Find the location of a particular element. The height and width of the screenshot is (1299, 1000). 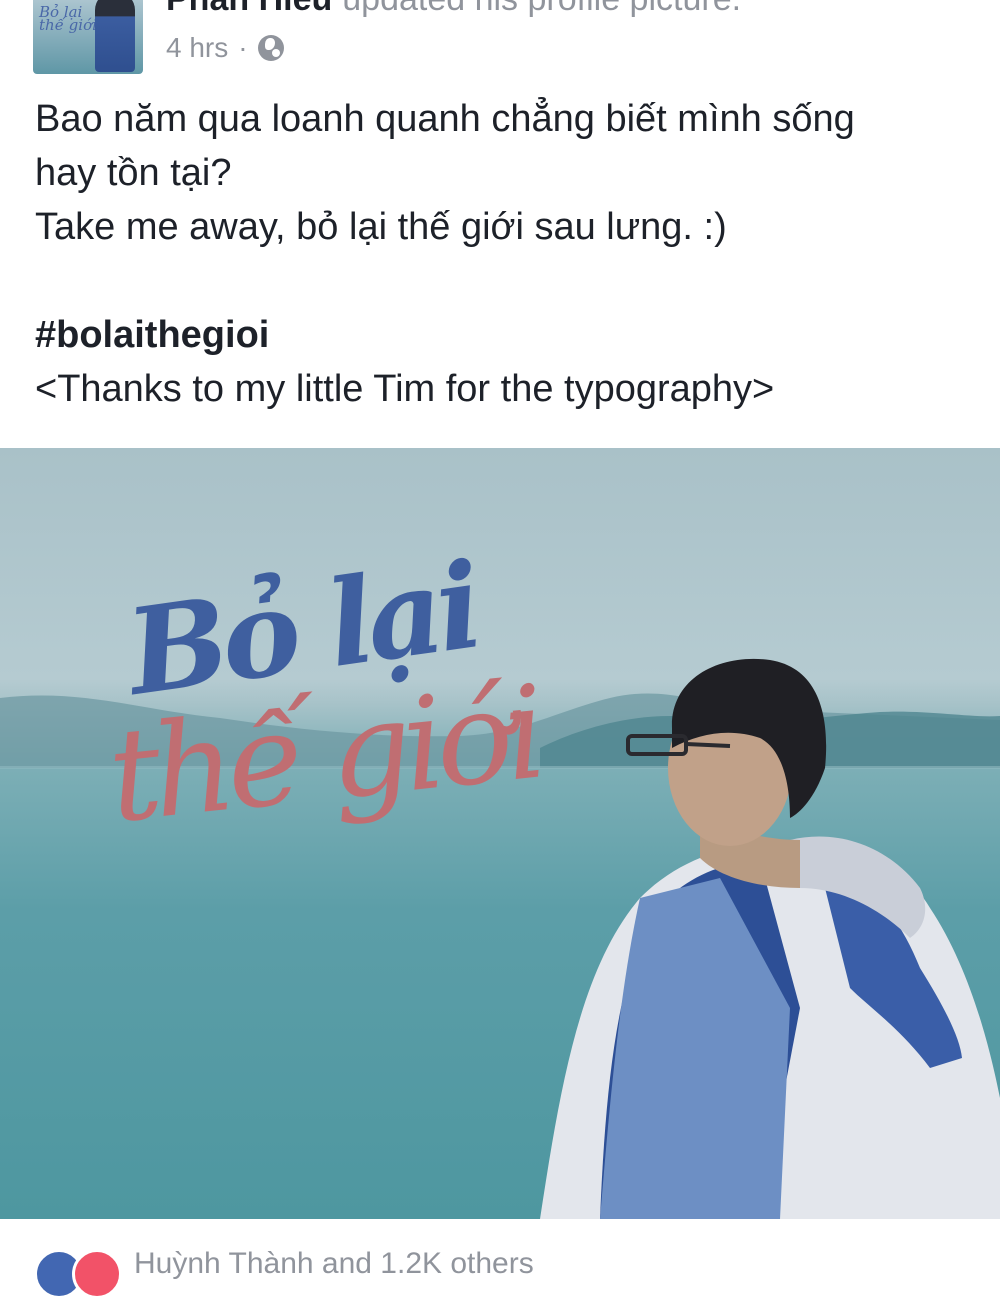

post-meta: 4 hrs · is located at coordinates (225, 48).